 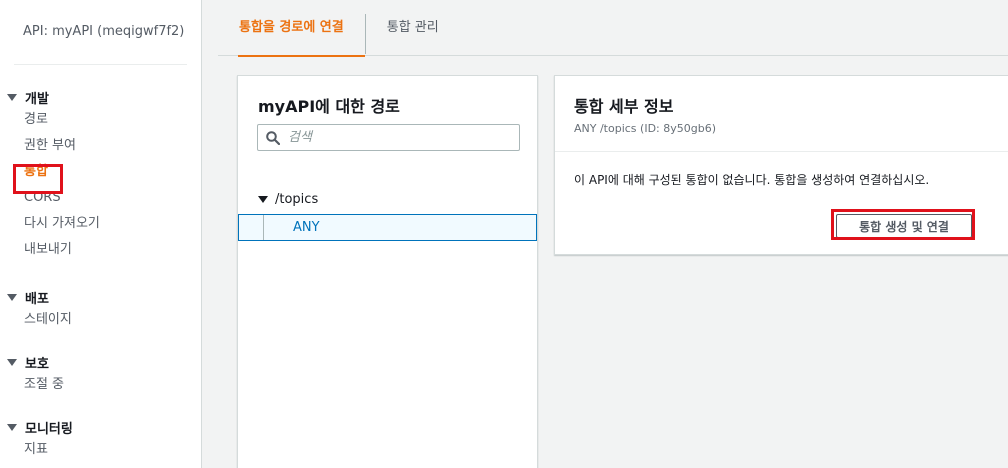 What do you see at coordinates (100, 427) in the screenshot?
I see `section-header-monitor: 모니터링` at bounding box center [100, 427].